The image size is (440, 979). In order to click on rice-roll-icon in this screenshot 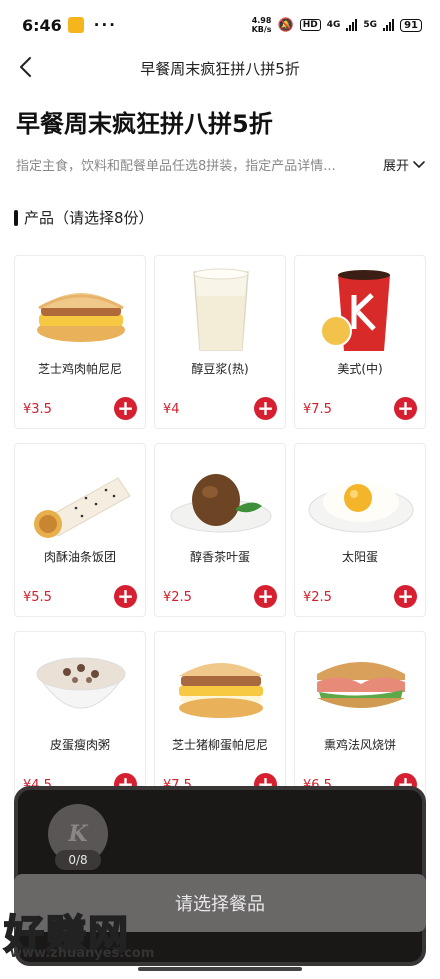, I will do `click(81, 498)`.